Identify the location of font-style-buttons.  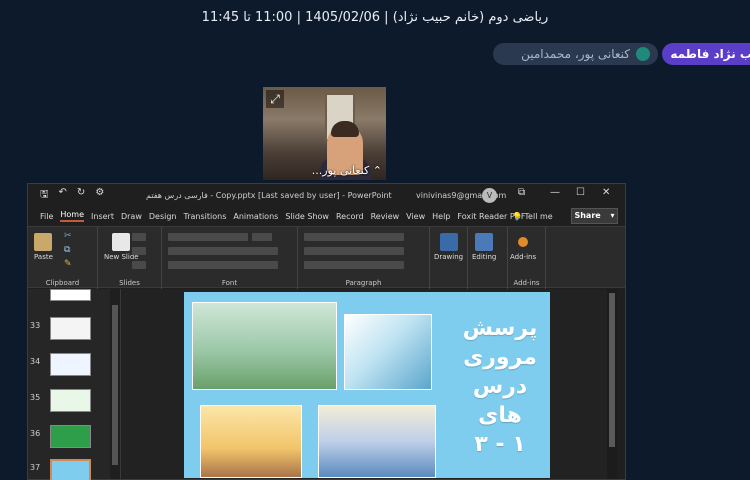
(223, 251).